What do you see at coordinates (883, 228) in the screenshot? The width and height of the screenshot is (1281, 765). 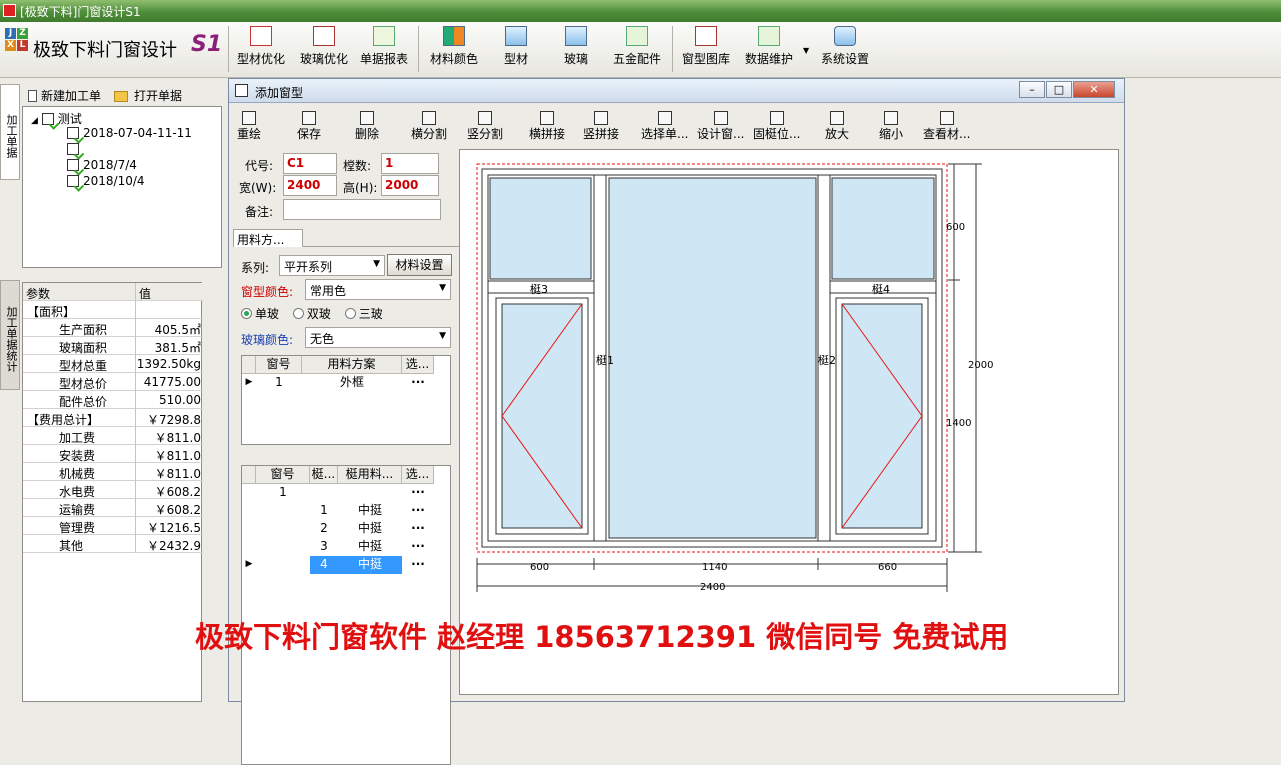 I see `glass-pane-top-right` at bounding box center [883, 228].